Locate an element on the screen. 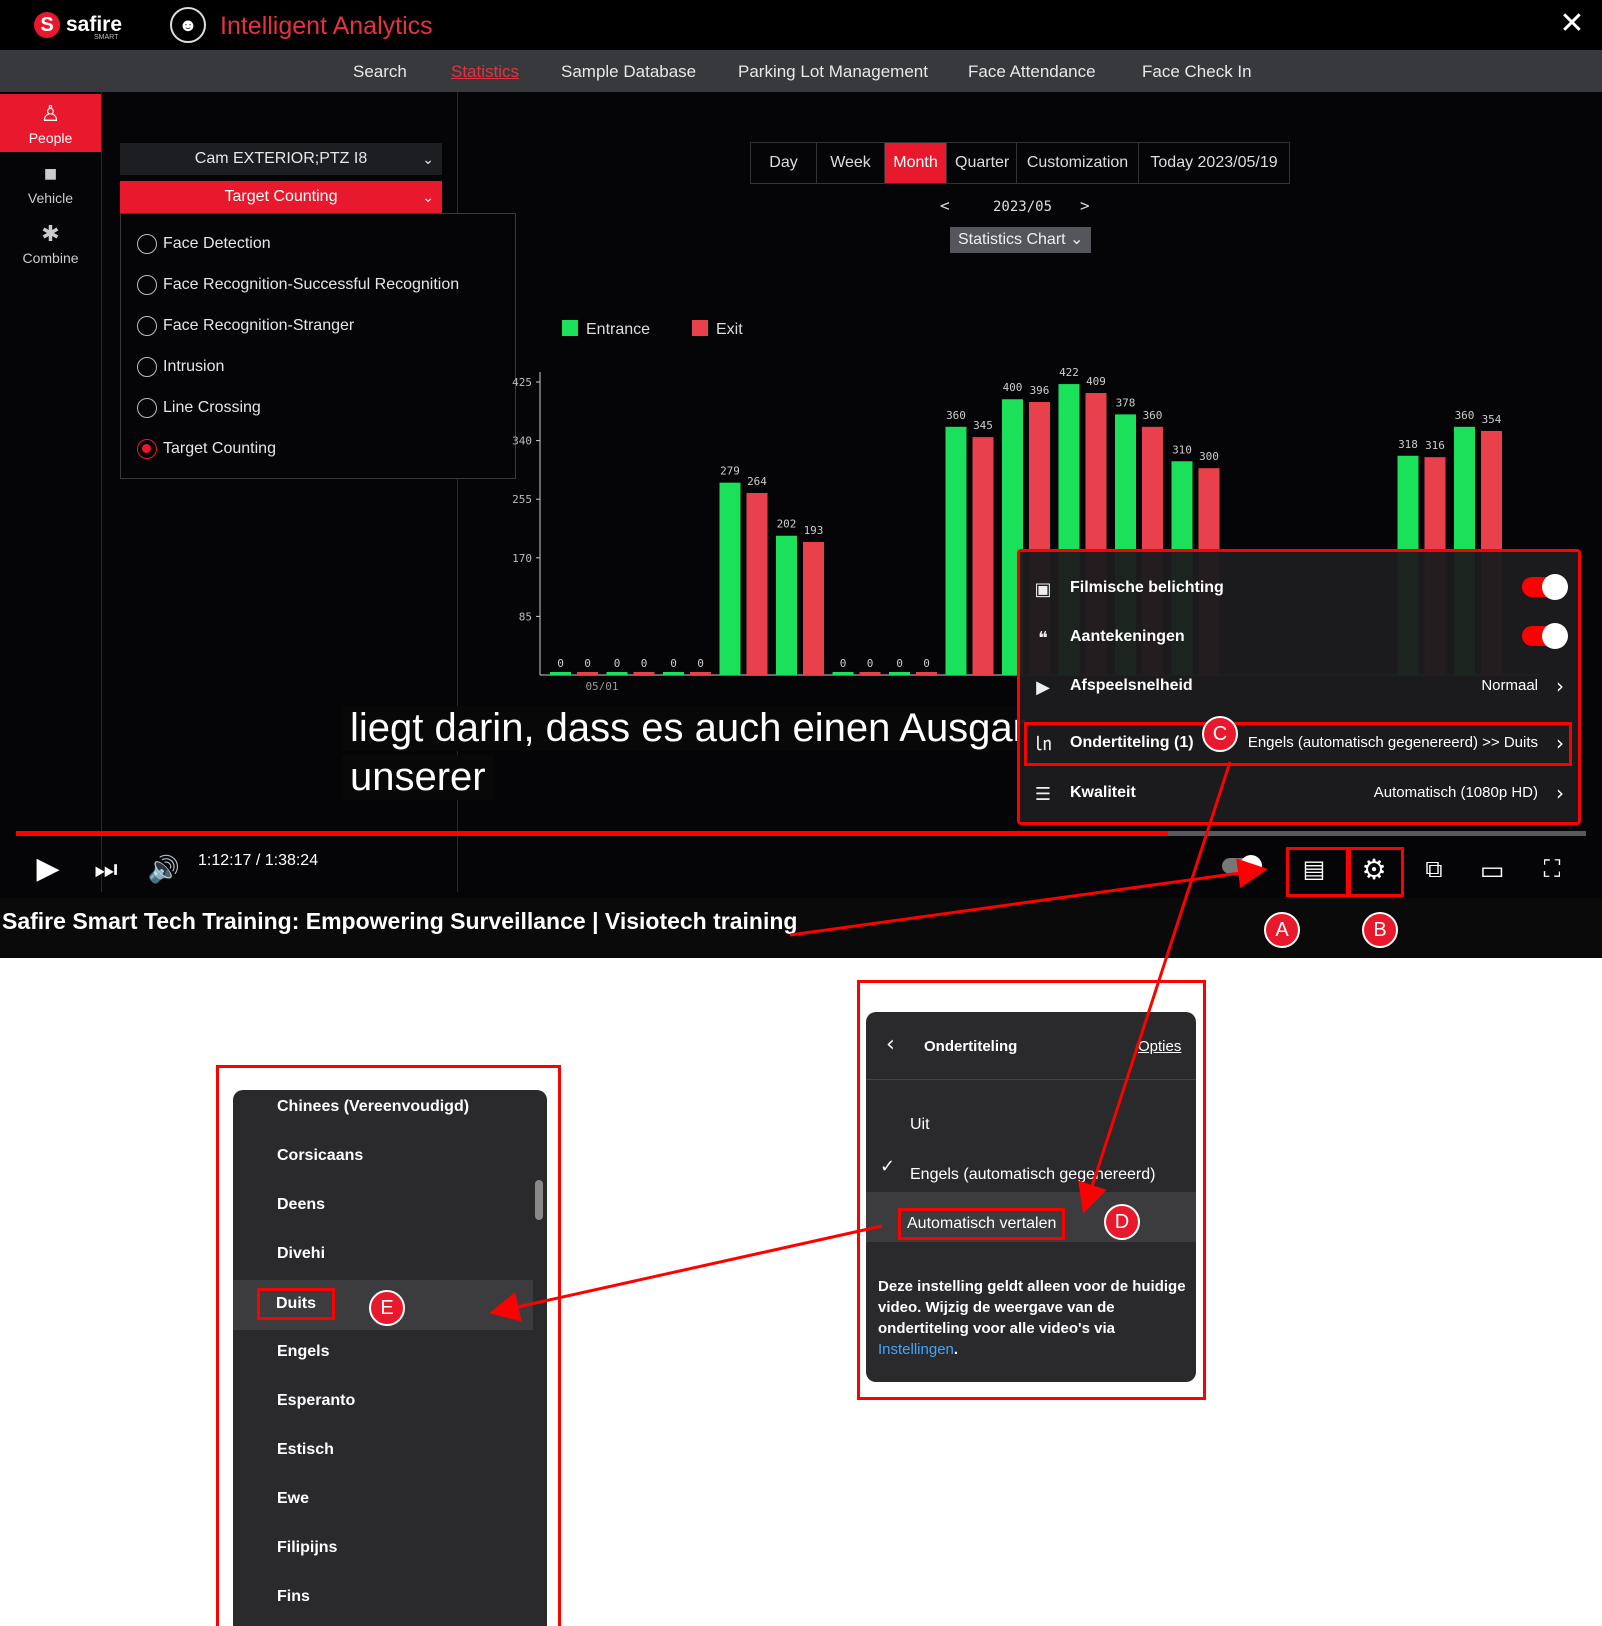 This screenshot has width=1602, height=1626. ambient-toggle is located at coordinates (1545, 587).